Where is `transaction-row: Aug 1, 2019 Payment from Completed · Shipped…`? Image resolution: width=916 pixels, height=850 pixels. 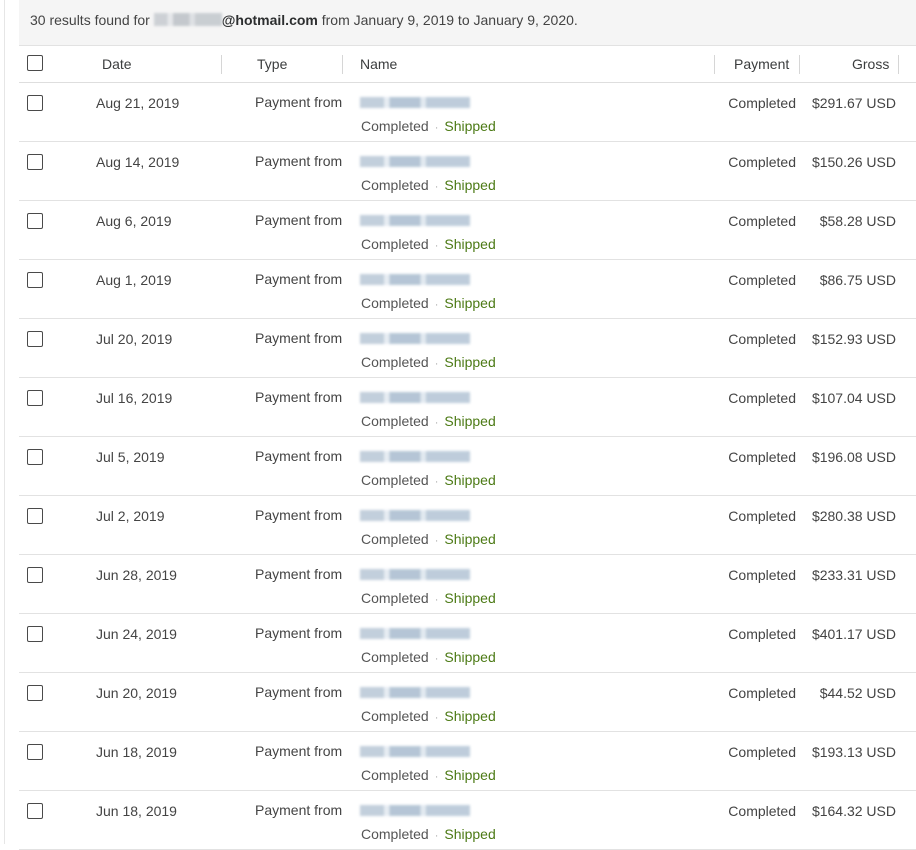 transaction-row: Aug 1, 2019 Payment from Completed · Shipped… is located at coordinates (467, 289).